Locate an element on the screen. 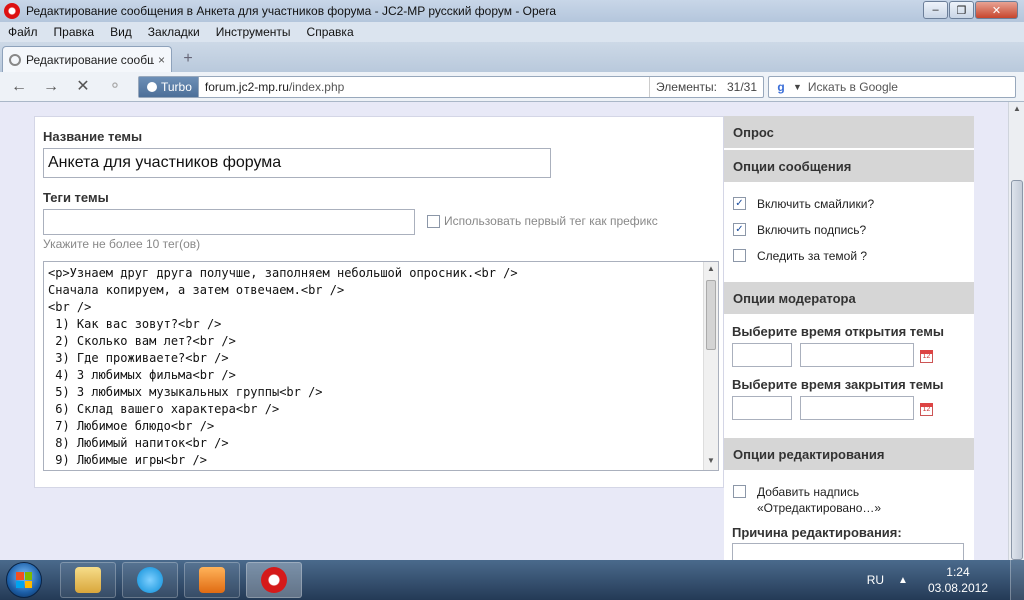 The height and width of the screenshot is (600, 1024). option-edit-note: Добавить надпись «Отредактировано…» is located at coordinates (807, 500).